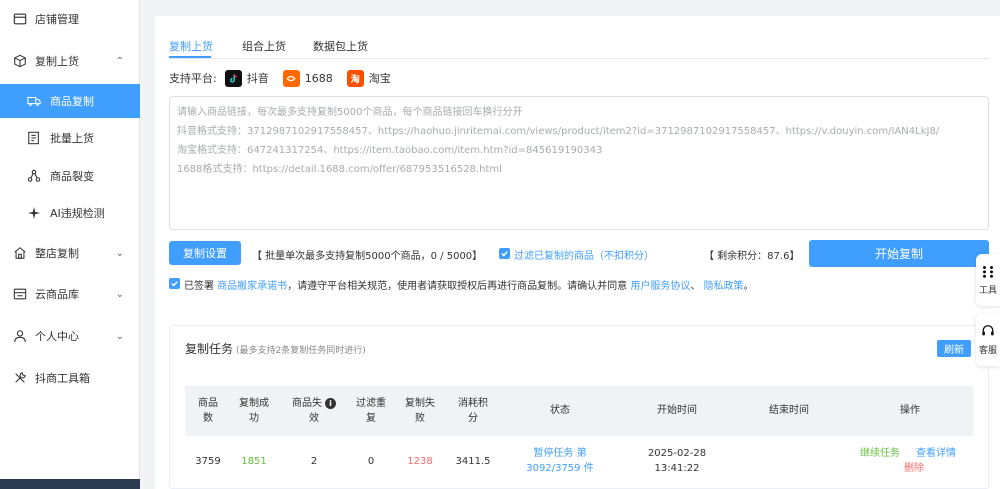 The width and height of the screenshot is (1000, 489). What do you see at coordinates (748, 286) in the screenshot?
I see `agreement-suffix: 。` at bounding box center [748, 286].